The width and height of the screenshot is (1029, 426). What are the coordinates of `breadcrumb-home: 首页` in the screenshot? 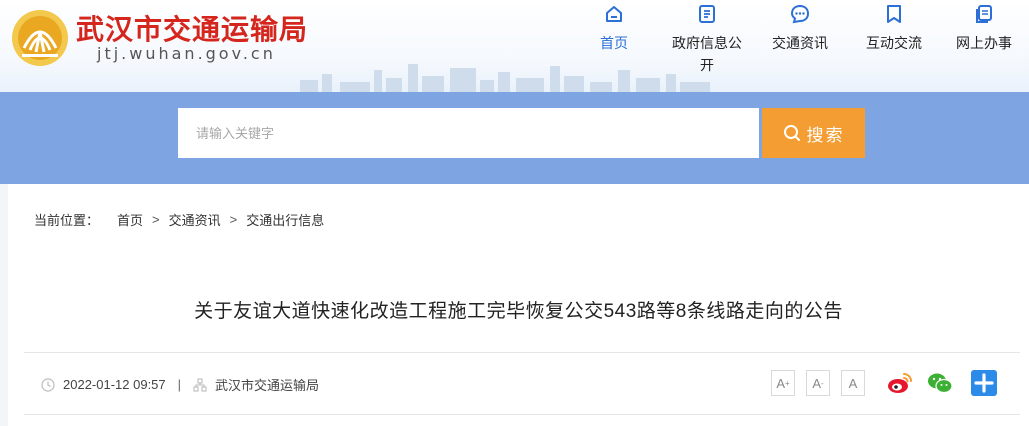 It's located at (130, 219).